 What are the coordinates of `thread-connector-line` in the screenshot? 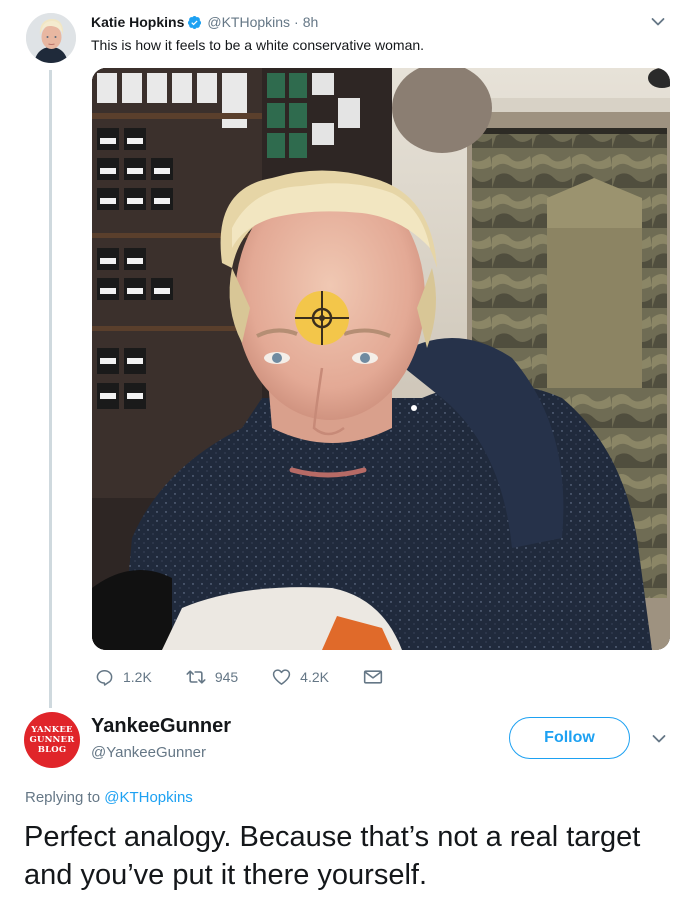 It's located at (50, 389).